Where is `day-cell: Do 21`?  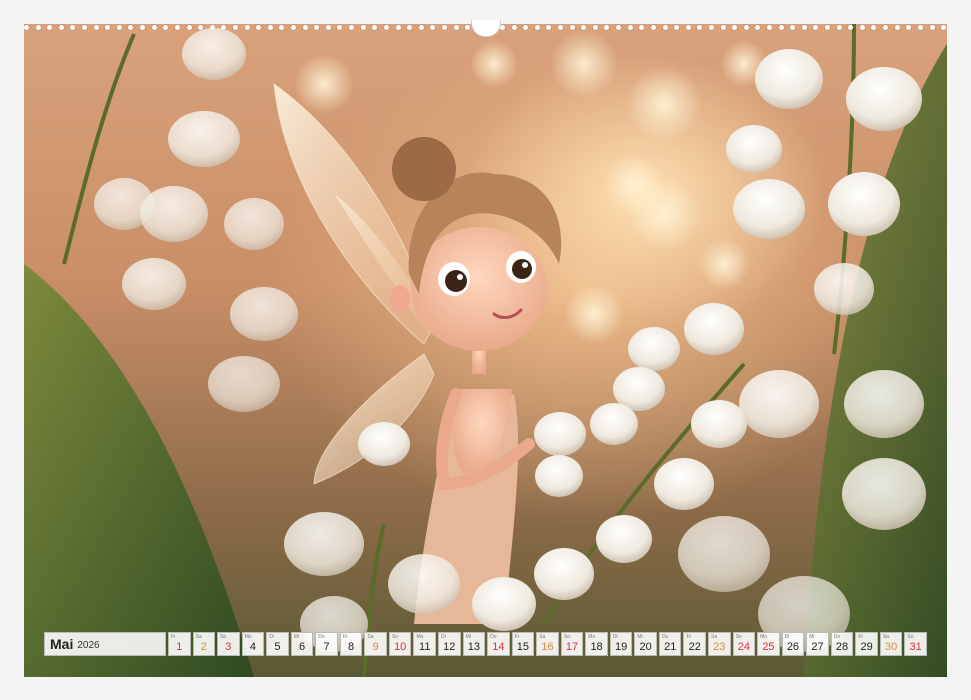
day-cell: Do 21 is located at coordinates (670, 644).